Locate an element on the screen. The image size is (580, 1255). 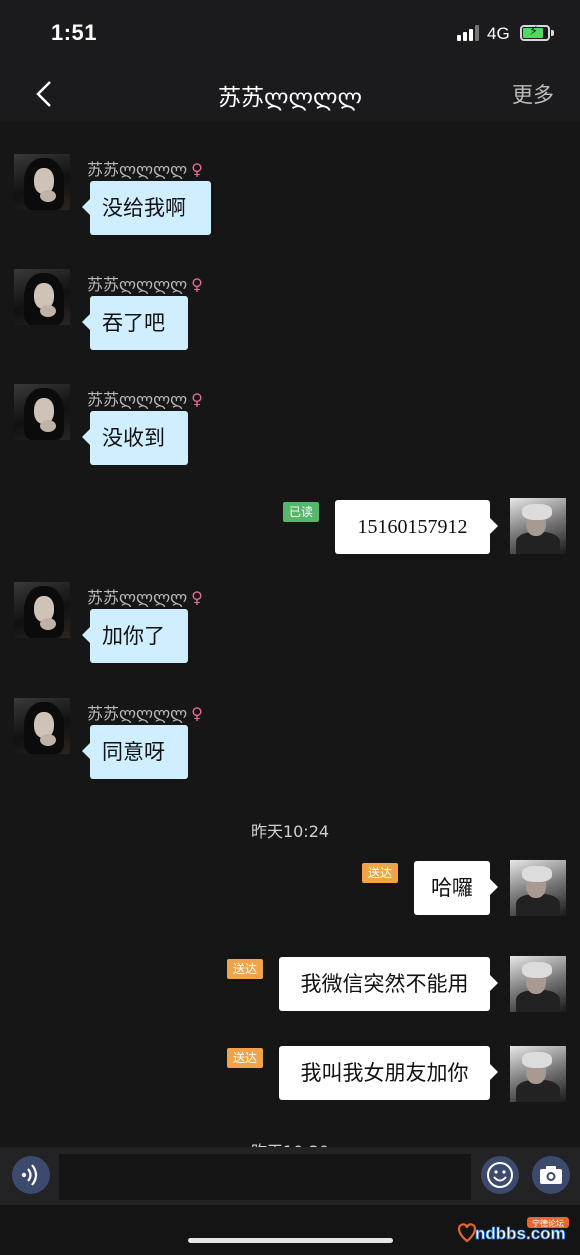
nav-bar: 苏苏ლლლლ 更多 is located at coordinates (290, 94).